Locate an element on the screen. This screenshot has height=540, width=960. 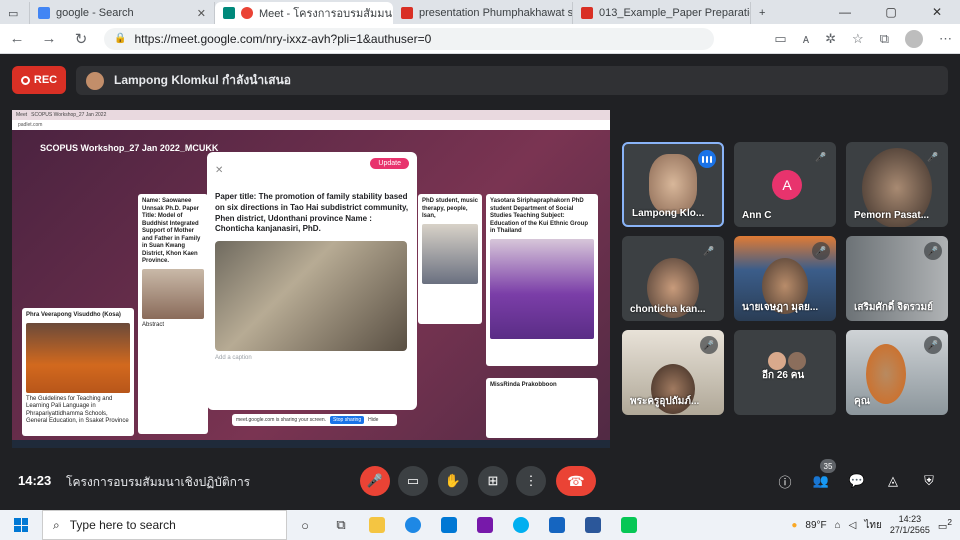
tab-list-icon: ▭ is located at coordinates (13, 13).